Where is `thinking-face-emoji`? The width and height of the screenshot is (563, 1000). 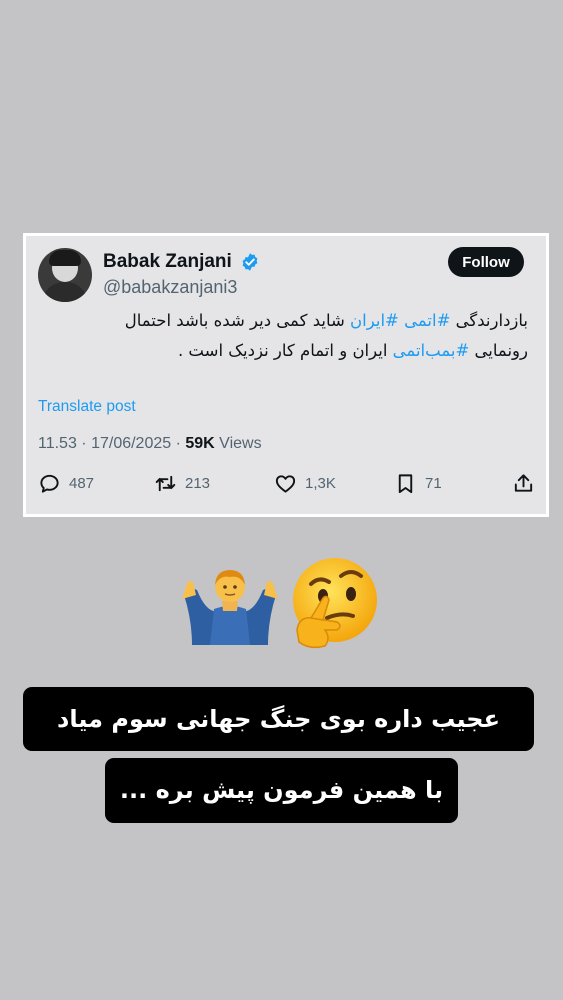 thinking-face-emoji is located at coordinates (335, 603).